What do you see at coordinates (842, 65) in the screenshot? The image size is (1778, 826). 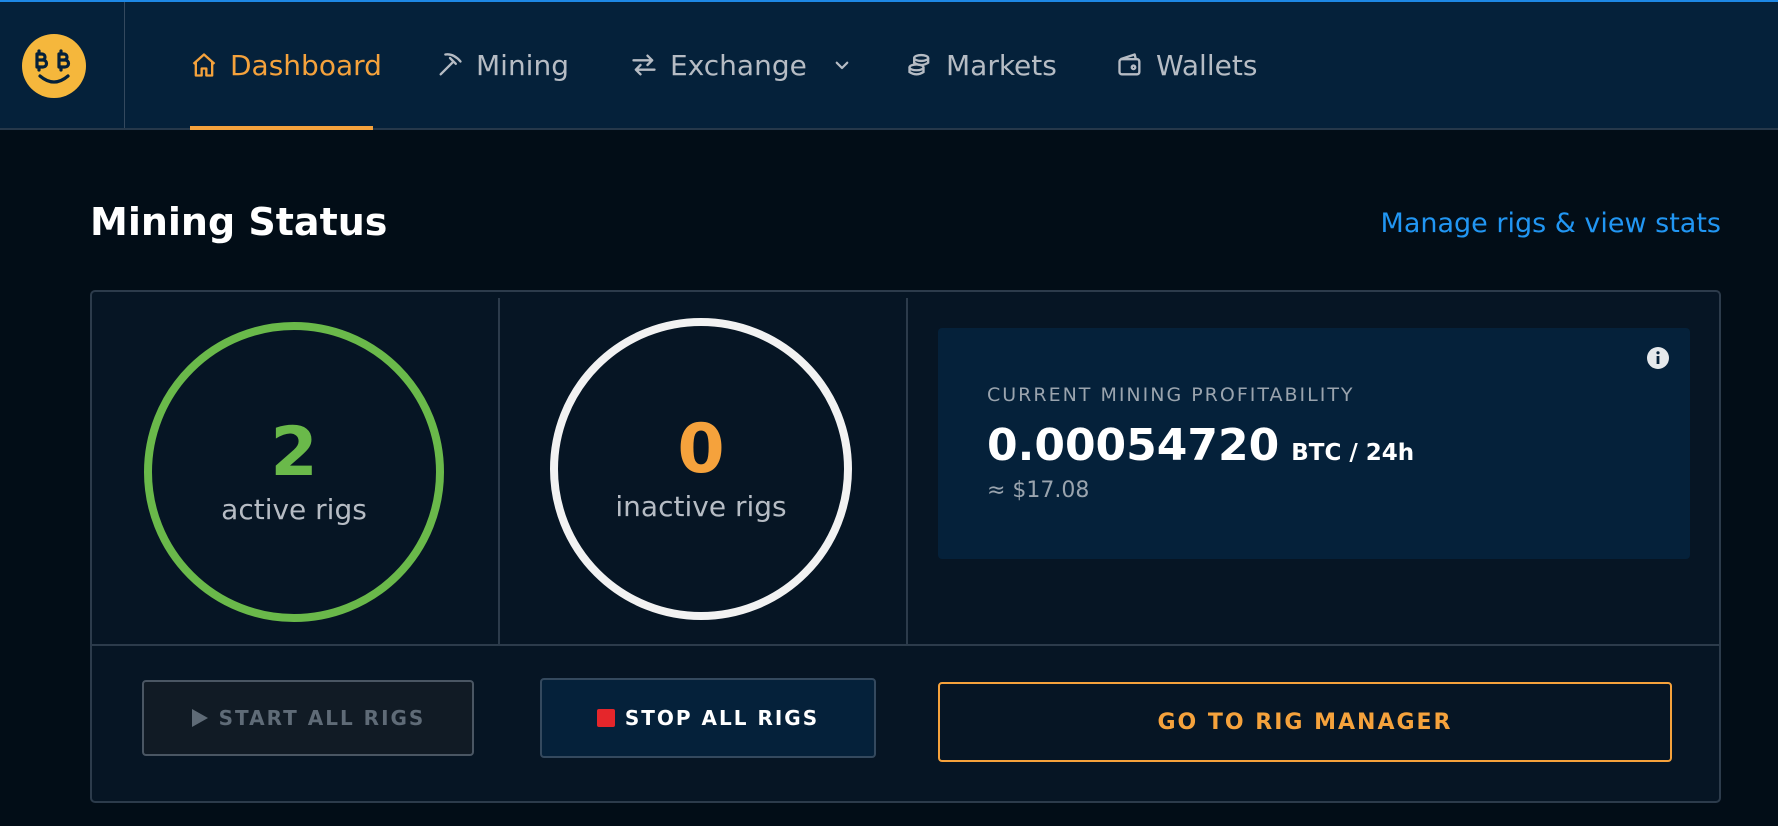 I see `chevron-down-icon` at bounding box center [842, 65].